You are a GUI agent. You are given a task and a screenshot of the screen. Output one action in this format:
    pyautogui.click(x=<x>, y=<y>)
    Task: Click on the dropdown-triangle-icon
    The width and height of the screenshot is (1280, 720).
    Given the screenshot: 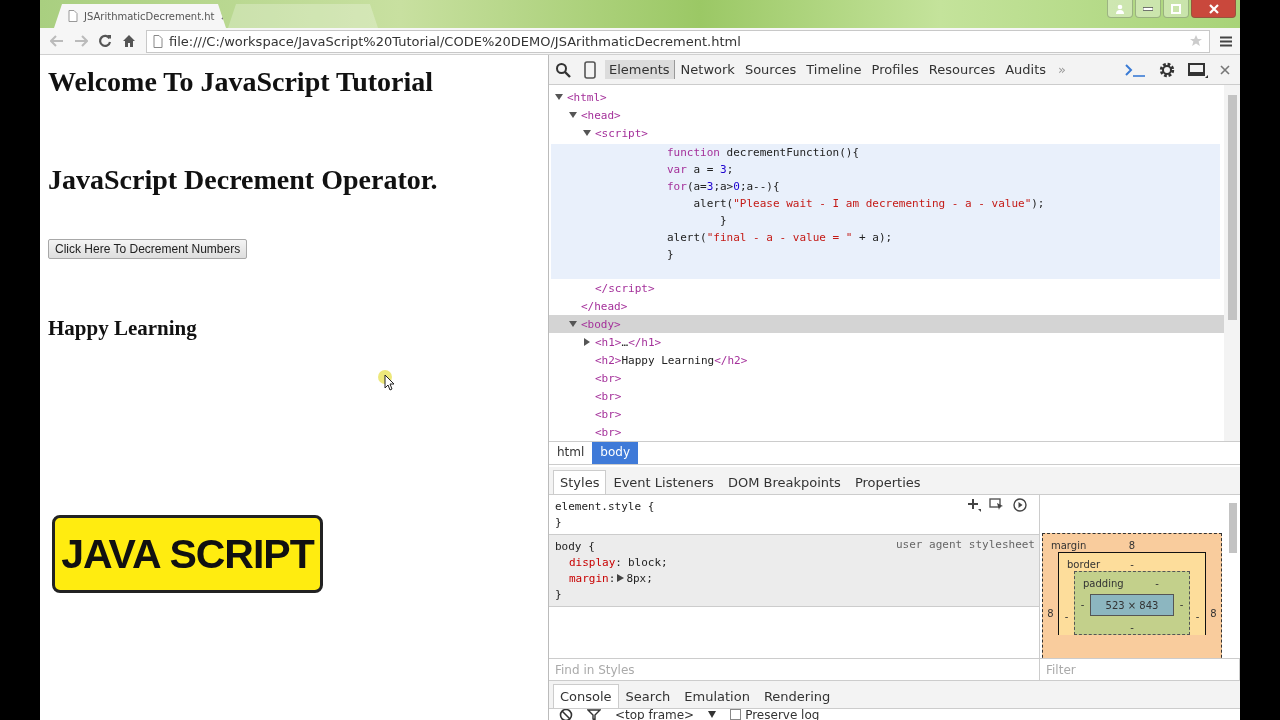 What is the action you would take?
    pyautogui.click(x=712, y=714)
    